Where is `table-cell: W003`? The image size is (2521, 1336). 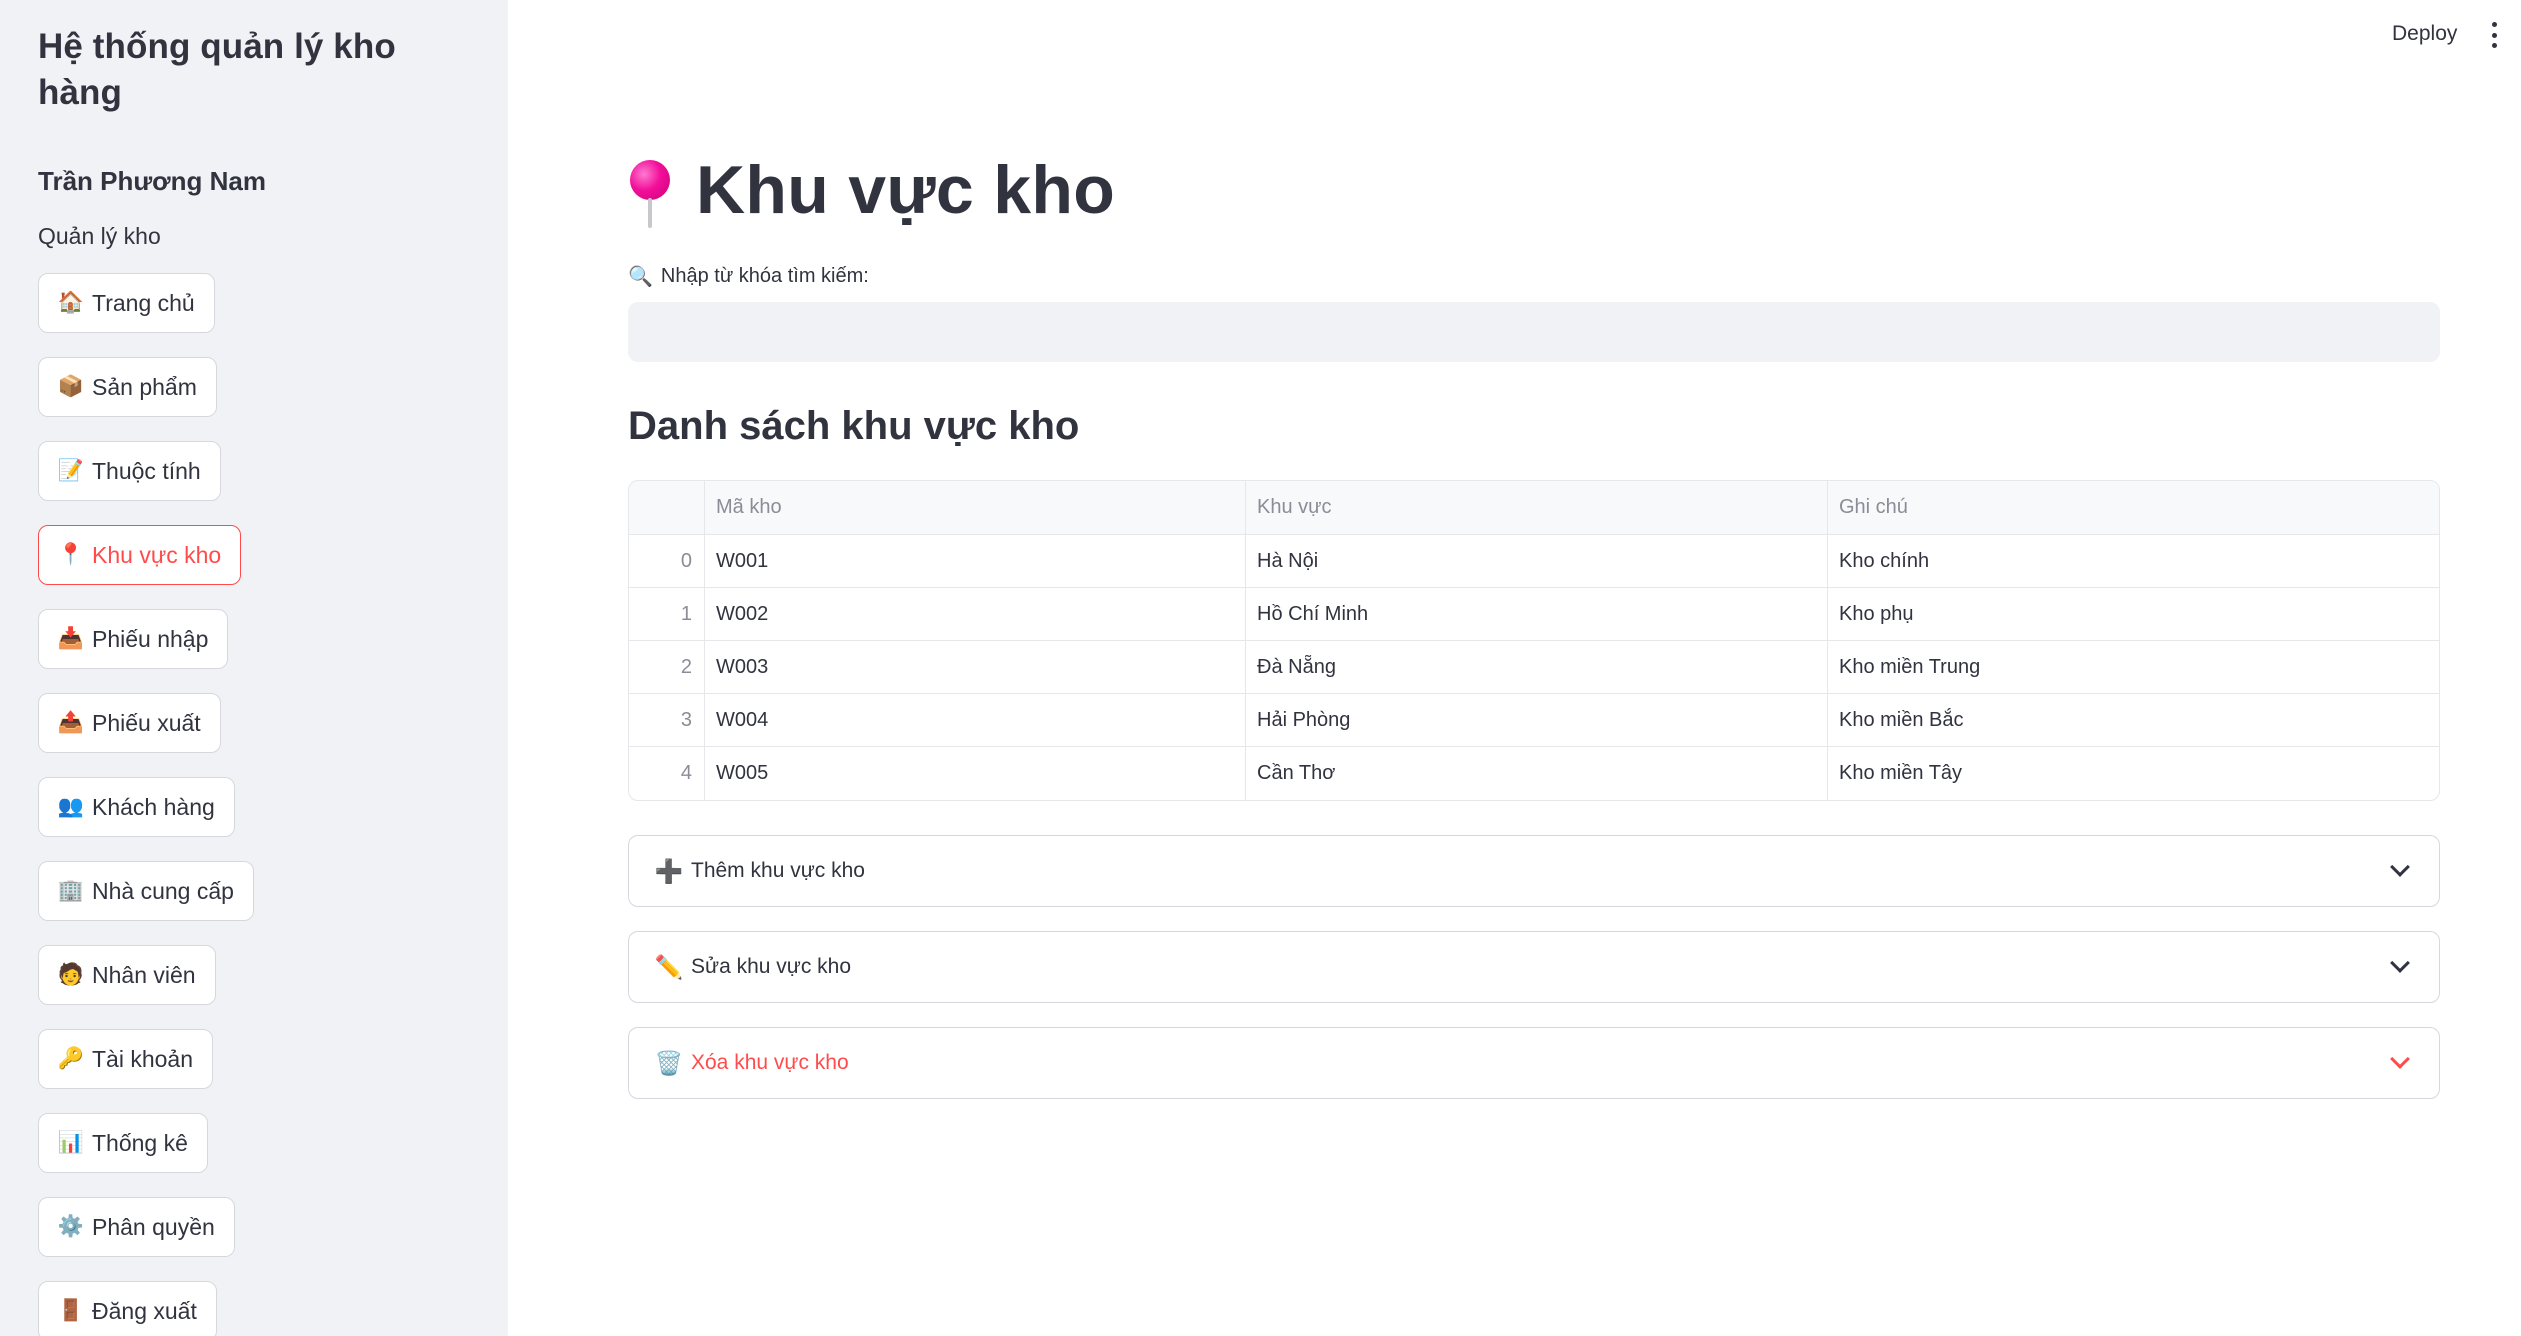
table-cell: W003 is located at coordinates (975, 667).